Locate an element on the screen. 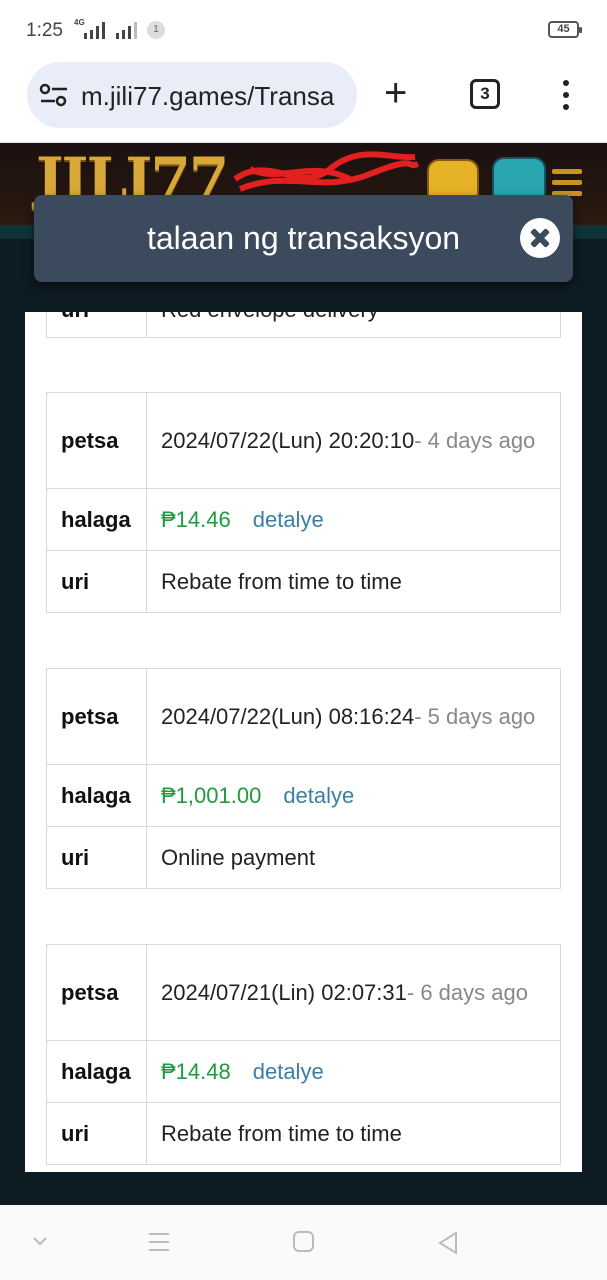  date-text: 2024/07/22(Lun) 08:16:24 is located at coordinates (288, 716).